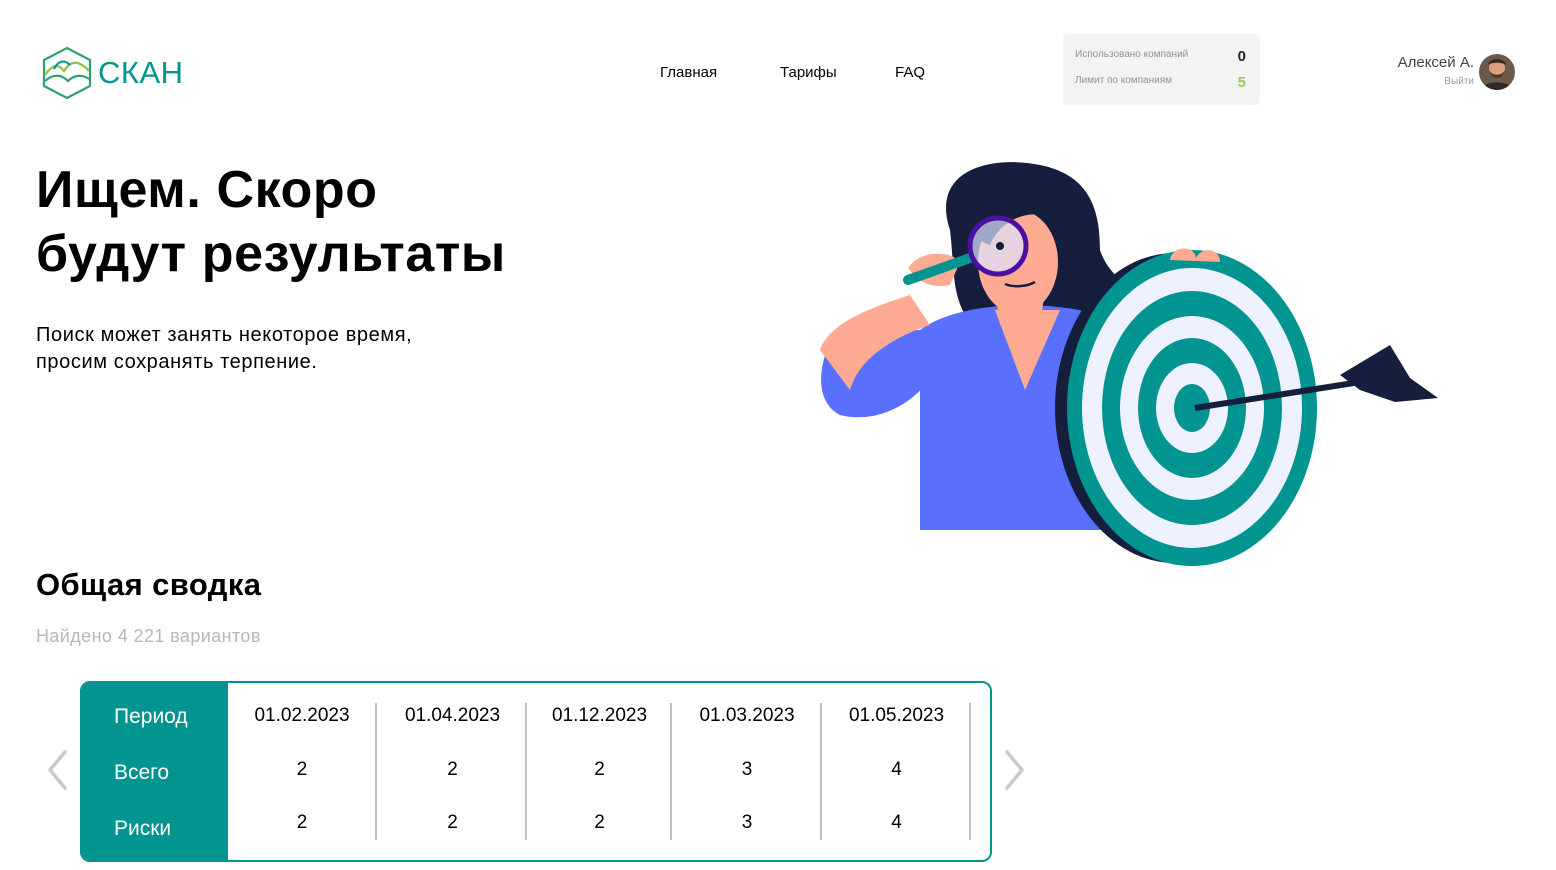 The image size is (1556, 870). I want to click on summary-column: 01.03.2023 3 3, so click(747, 771).